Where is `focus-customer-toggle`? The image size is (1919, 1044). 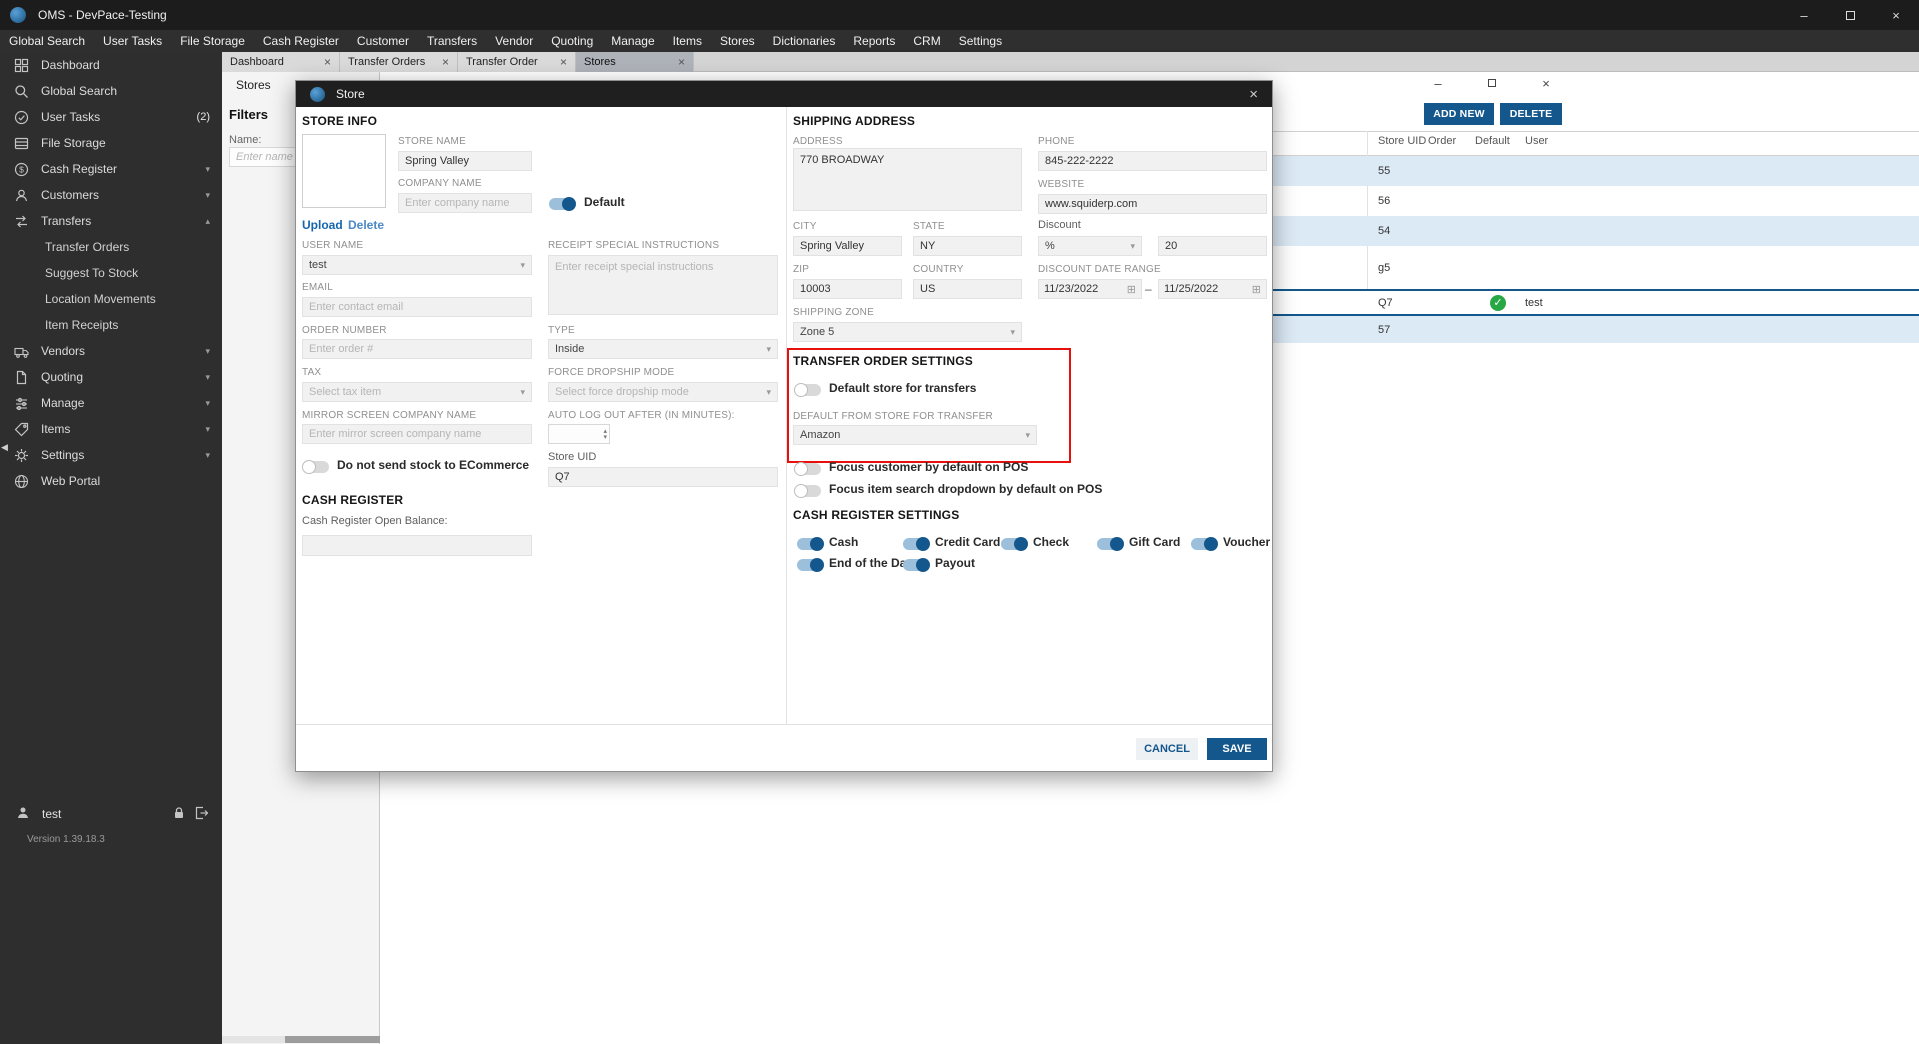 focus-customer-toggle is located at coordinates (807, 469).